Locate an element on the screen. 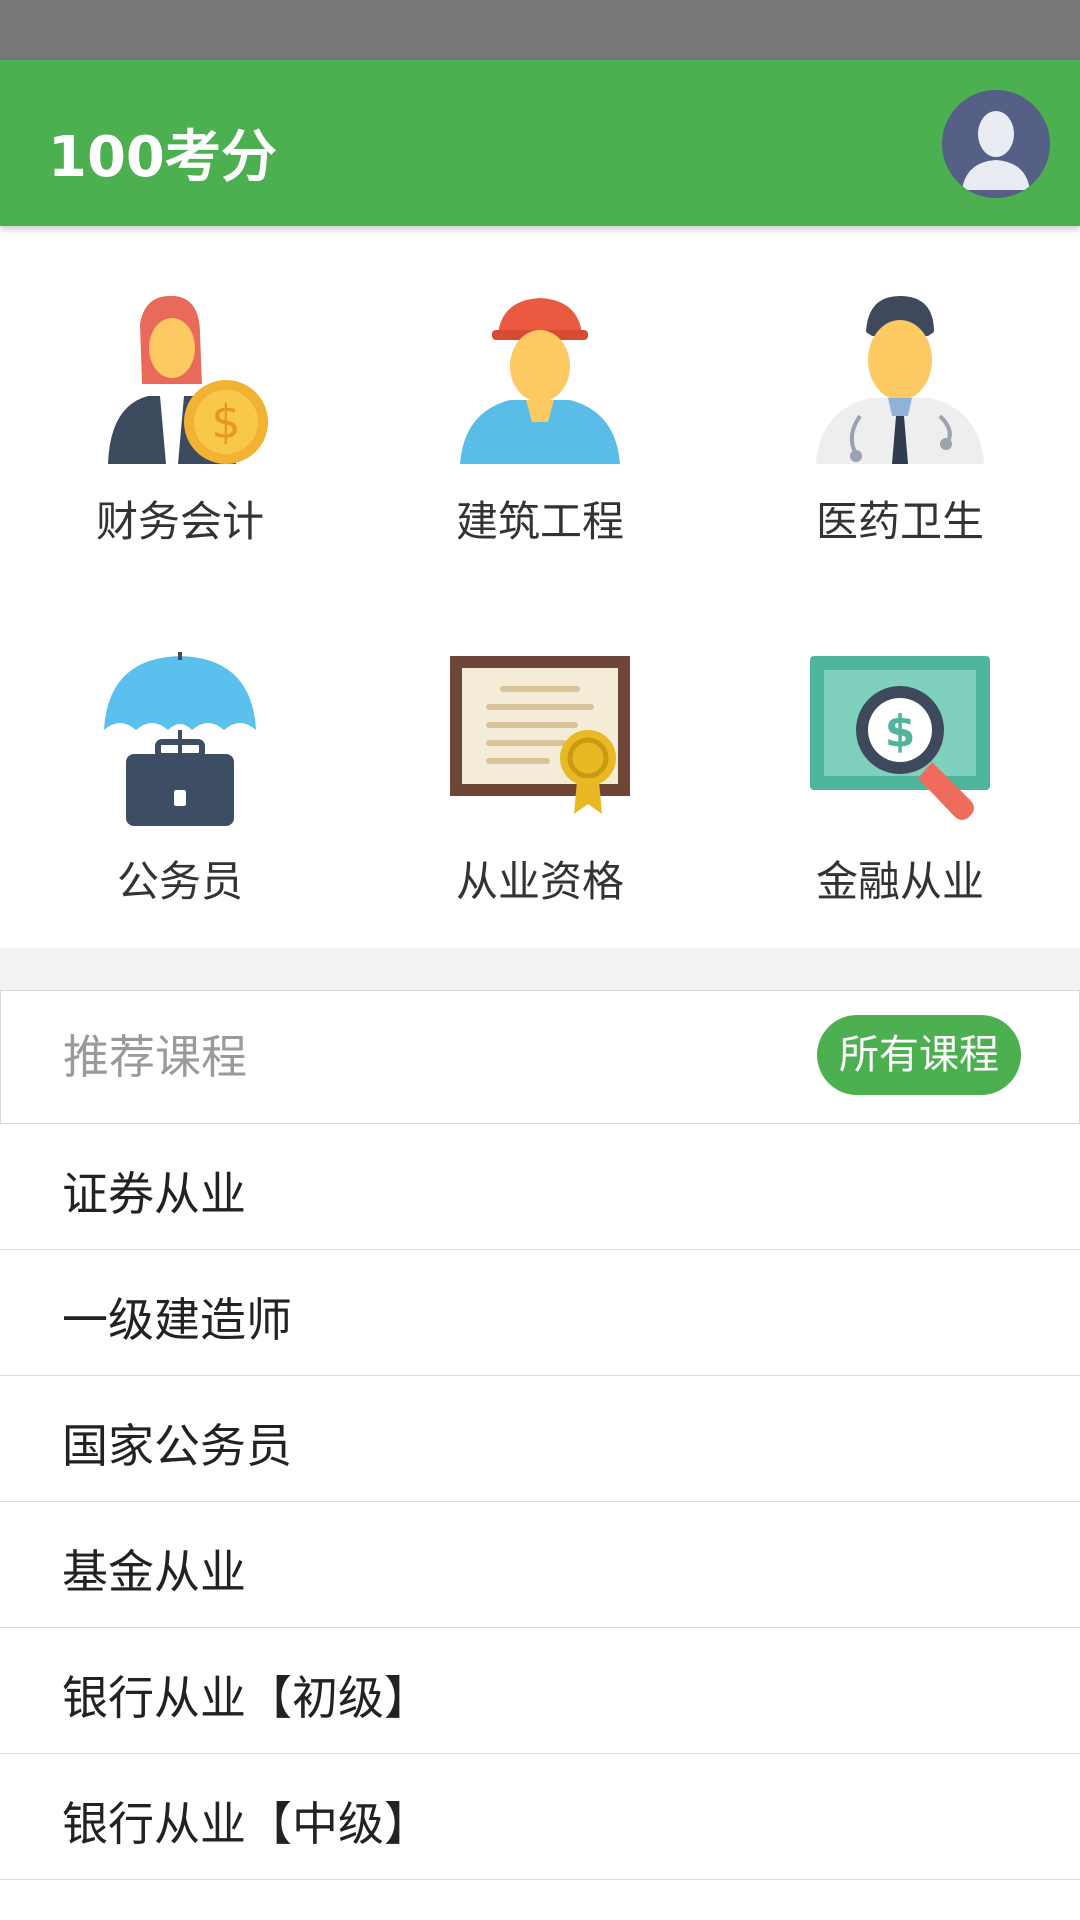  umbrella-briefcase-icon is located at coordinates (180, 739).